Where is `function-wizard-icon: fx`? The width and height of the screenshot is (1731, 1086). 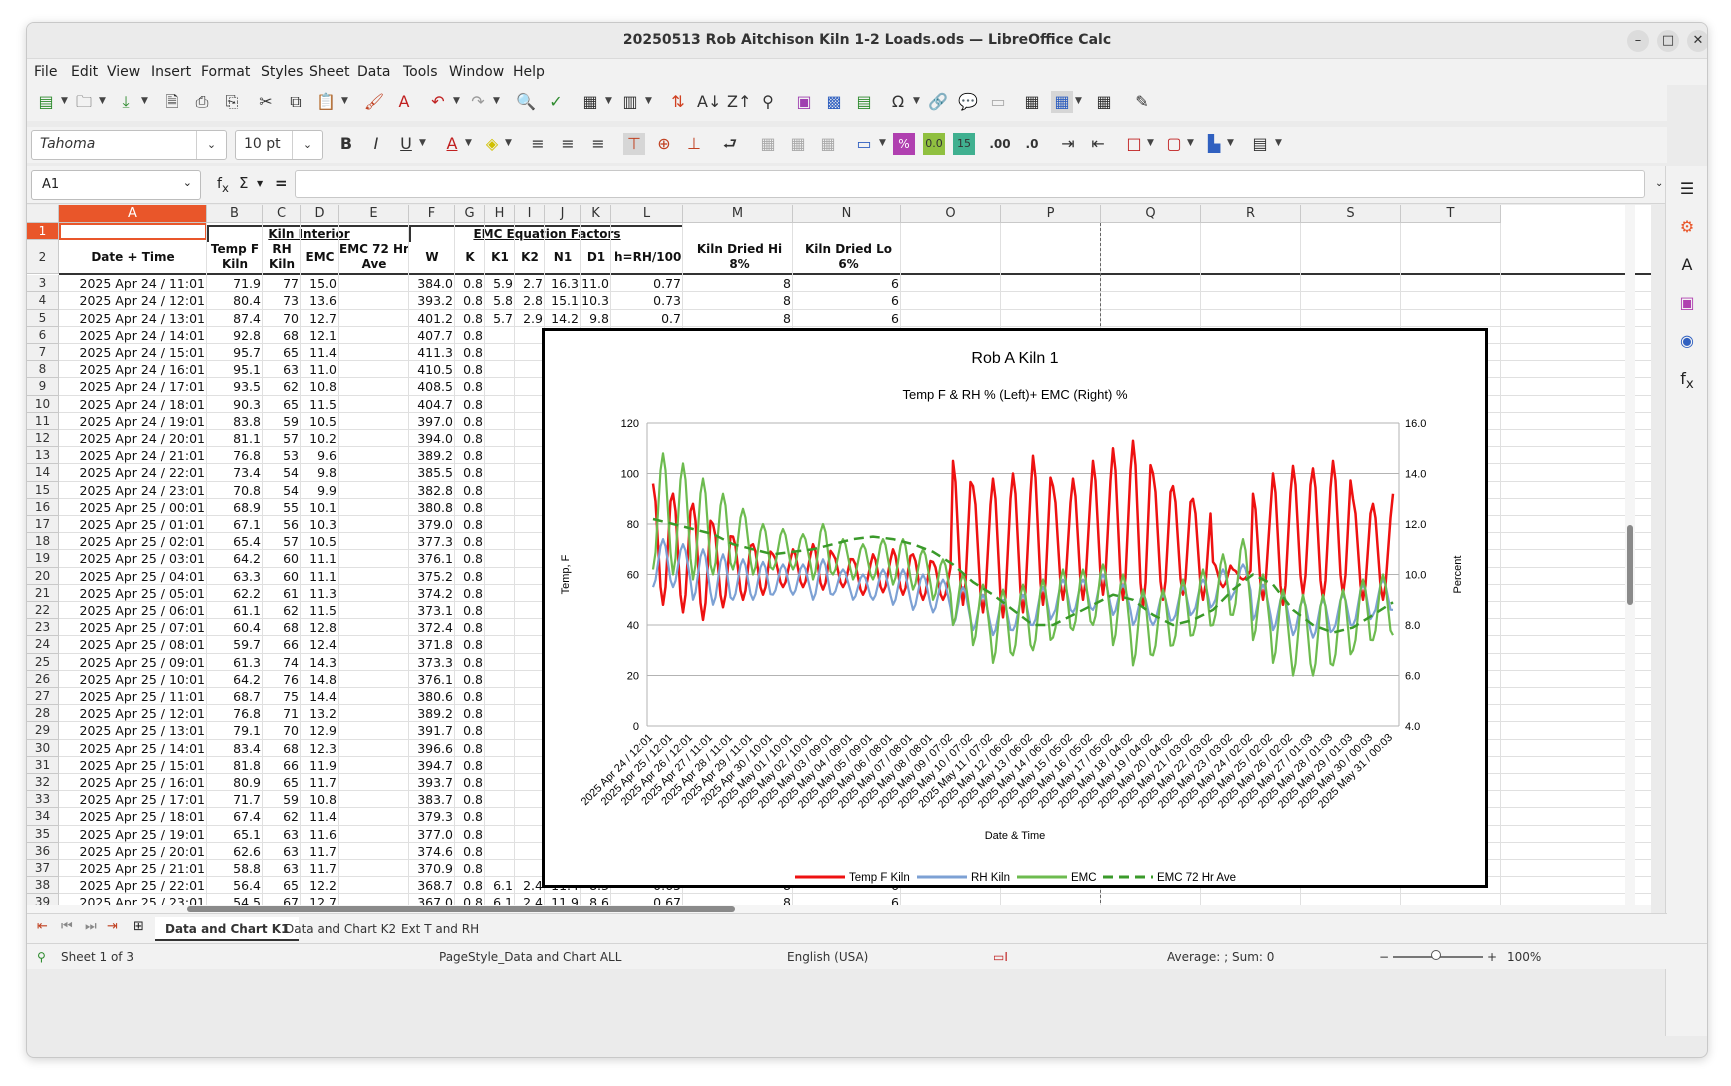 function-wizard-icon: fx is located at coordinates (223, 185).